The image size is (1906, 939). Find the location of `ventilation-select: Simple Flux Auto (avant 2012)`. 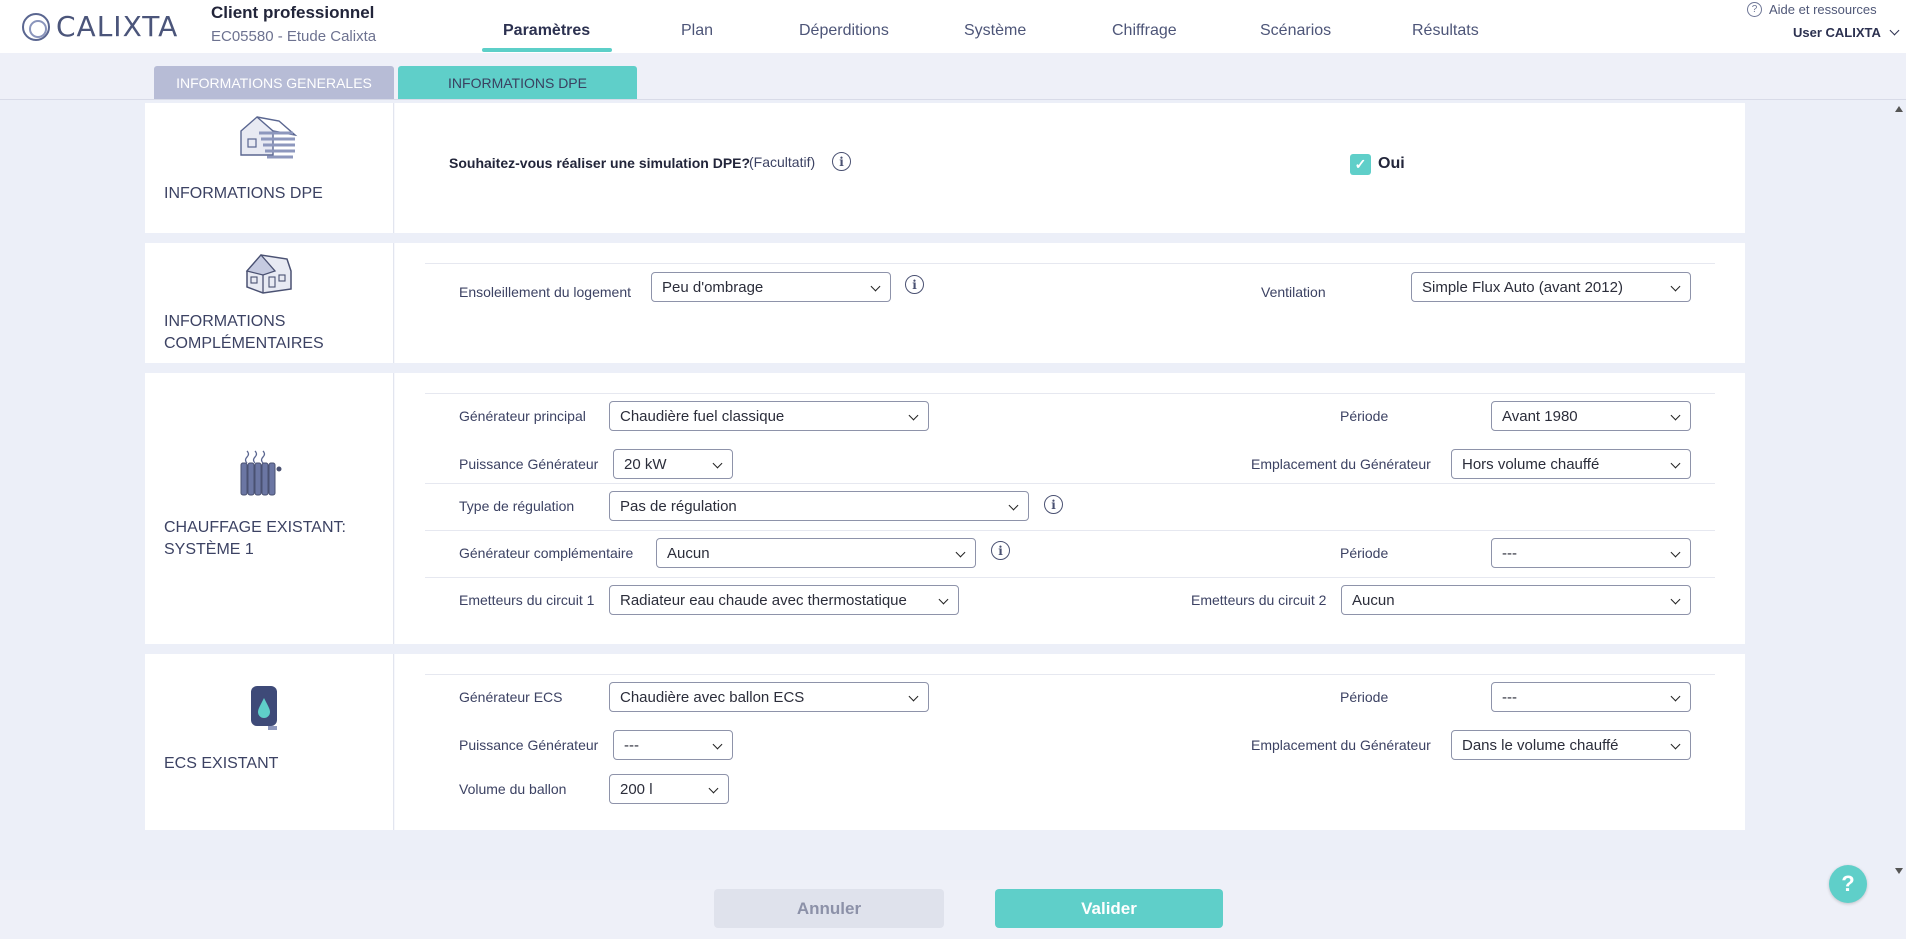

ventilation-select: Simple Flux Auto (avant 2012) is located at coordinates (1551, 287).